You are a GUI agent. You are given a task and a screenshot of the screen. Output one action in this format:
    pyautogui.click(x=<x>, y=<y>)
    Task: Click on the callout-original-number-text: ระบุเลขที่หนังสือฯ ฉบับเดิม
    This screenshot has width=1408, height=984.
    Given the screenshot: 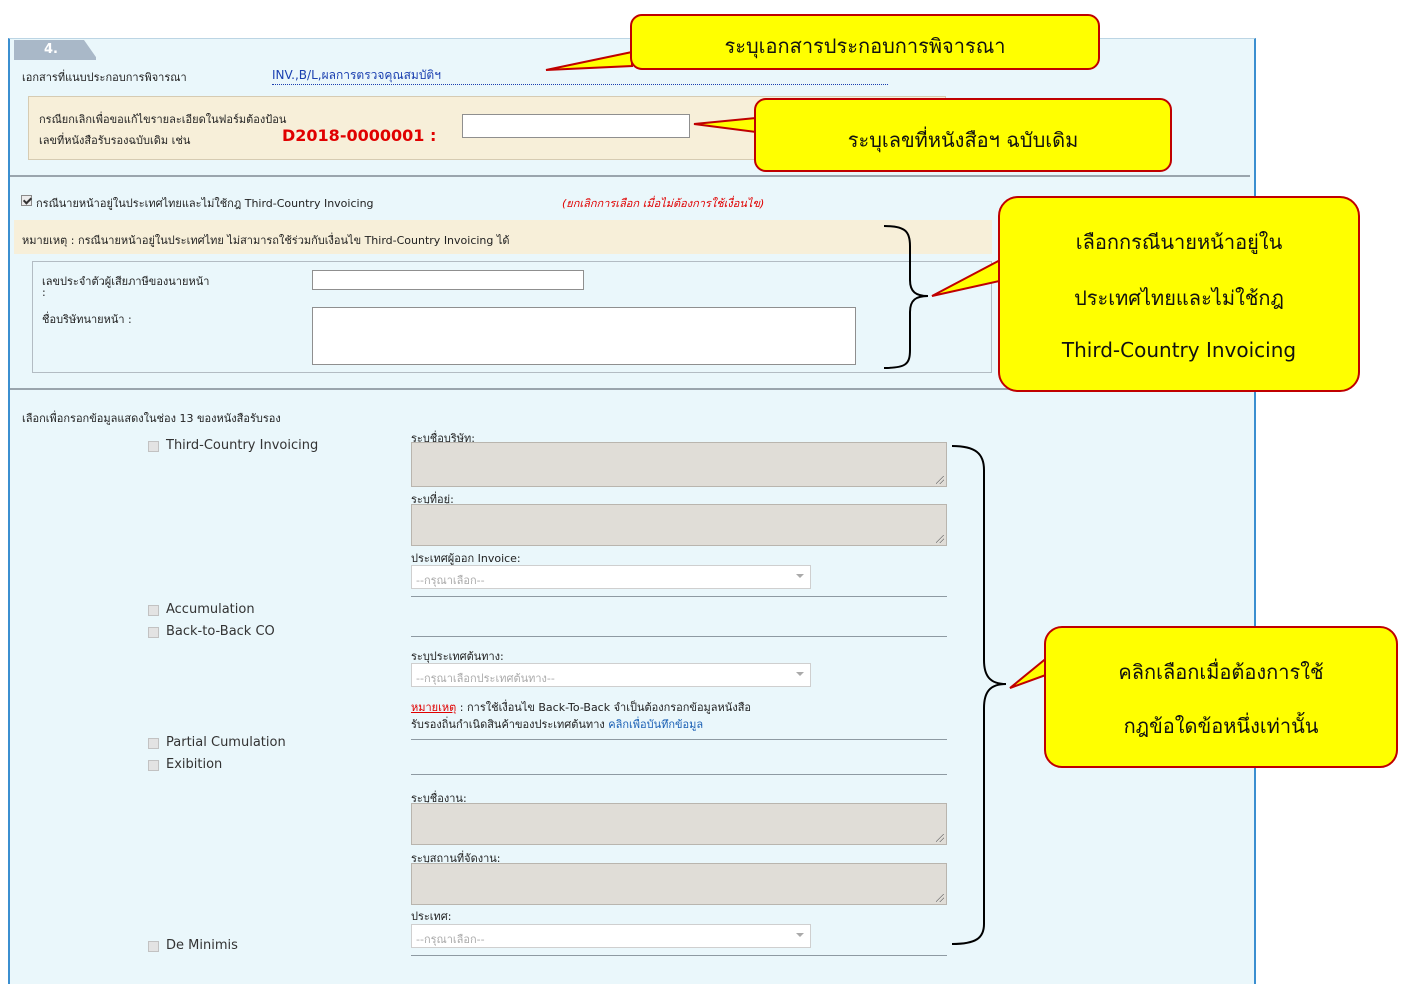 What is the action you would take?
    pyautogui.click(x=963, y=140)
    